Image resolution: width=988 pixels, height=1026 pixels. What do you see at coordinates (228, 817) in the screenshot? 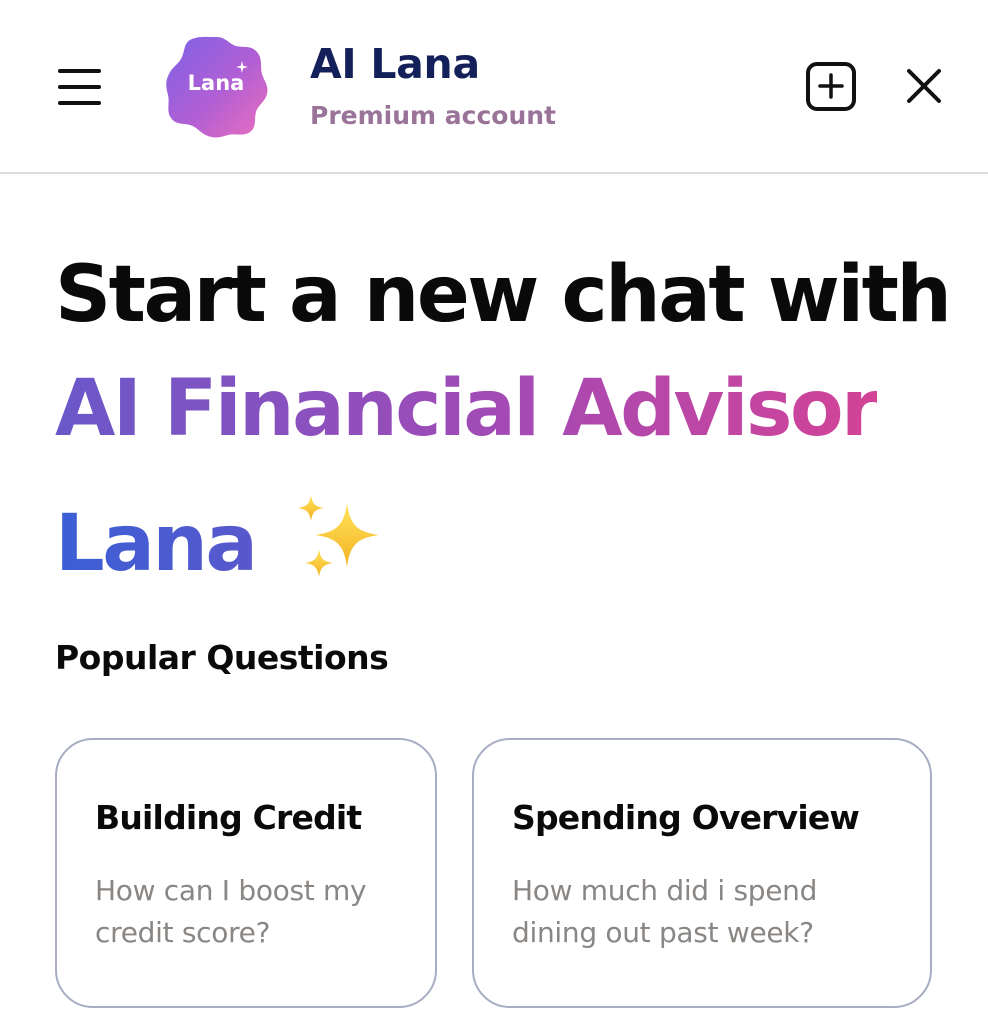
I see `question-card-title: Building Credit` at bounding box center [228, 817].